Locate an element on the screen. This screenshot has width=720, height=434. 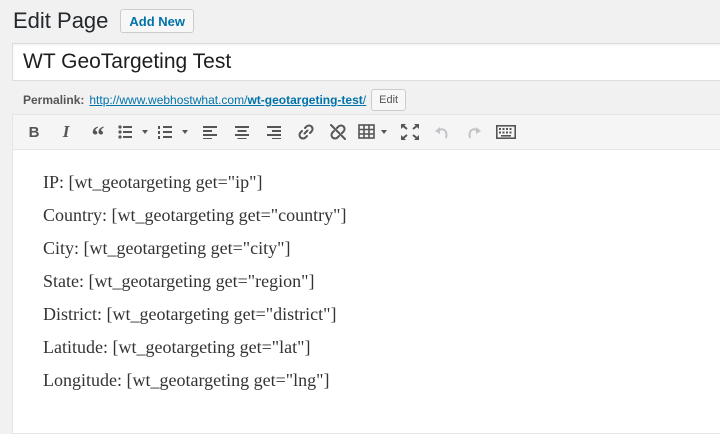
bold-button: B is located at coordinates (34, 132).